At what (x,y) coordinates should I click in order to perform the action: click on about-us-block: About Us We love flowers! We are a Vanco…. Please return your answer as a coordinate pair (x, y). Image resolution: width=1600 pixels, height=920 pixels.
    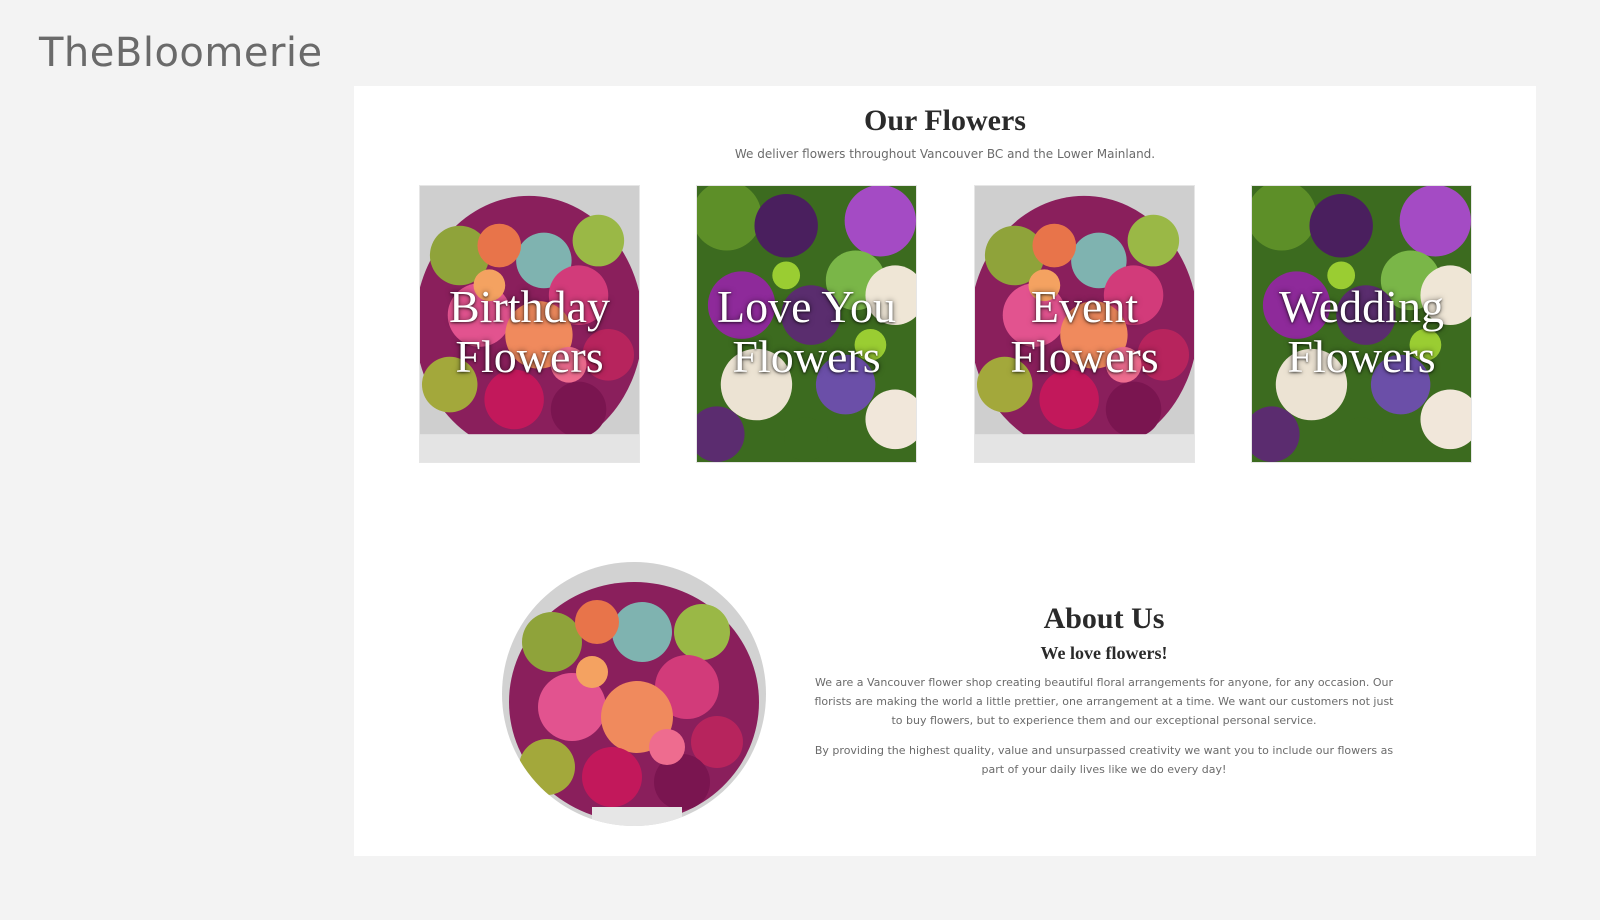
    Looking at the image, I should click on (1104, 690).